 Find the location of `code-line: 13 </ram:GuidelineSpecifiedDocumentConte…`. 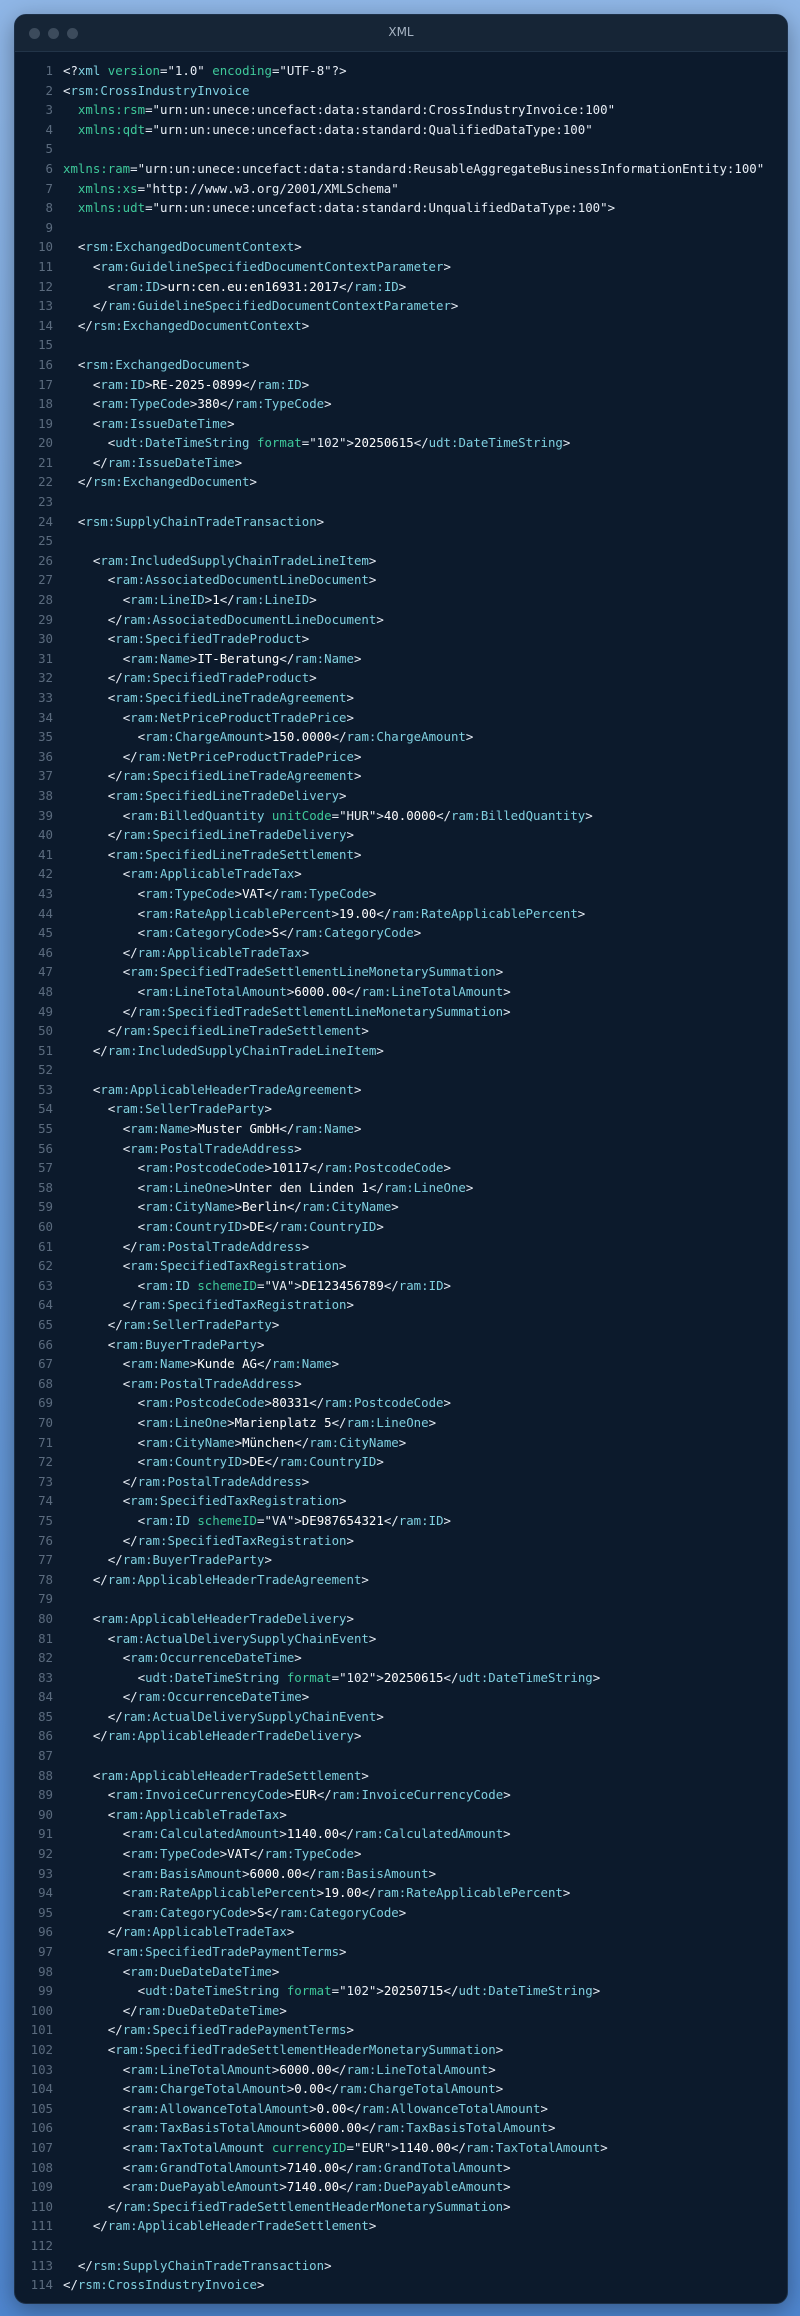

code-line: 13 </ram:GuidelineSpecifiedDocumentConte… is located at coordinates (401, 306).